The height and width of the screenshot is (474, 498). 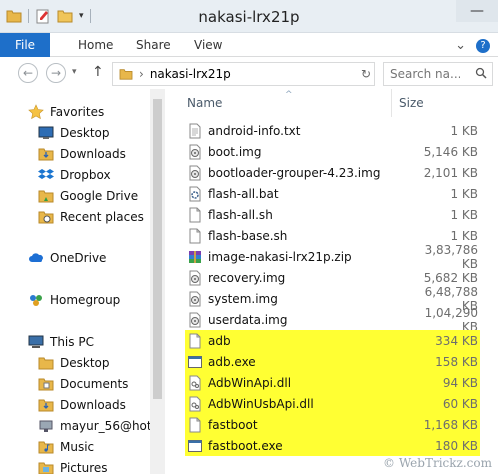 What do you see at coordinates (102, 217) in the screenshot?
I see `nav-label: Recent places` at bounding box center [102, 217].